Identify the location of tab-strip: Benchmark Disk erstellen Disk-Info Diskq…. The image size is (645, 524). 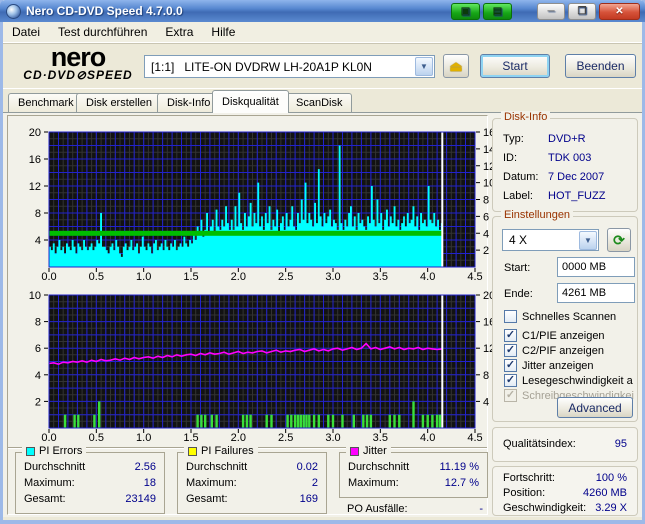
(322, 101).